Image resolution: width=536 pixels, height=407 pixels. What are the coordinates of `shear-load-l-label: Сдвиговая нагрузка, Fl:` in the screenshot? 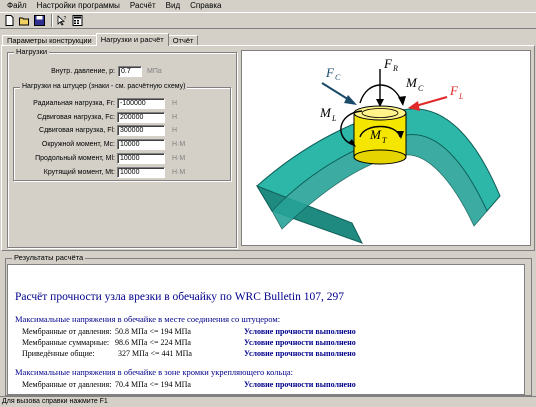 It's located at (77, 130).